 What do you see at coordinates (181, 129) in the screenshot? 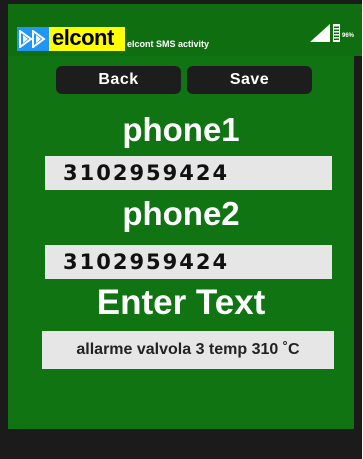
I see `phone1-label: phone1` at bounding box center [181, 129].